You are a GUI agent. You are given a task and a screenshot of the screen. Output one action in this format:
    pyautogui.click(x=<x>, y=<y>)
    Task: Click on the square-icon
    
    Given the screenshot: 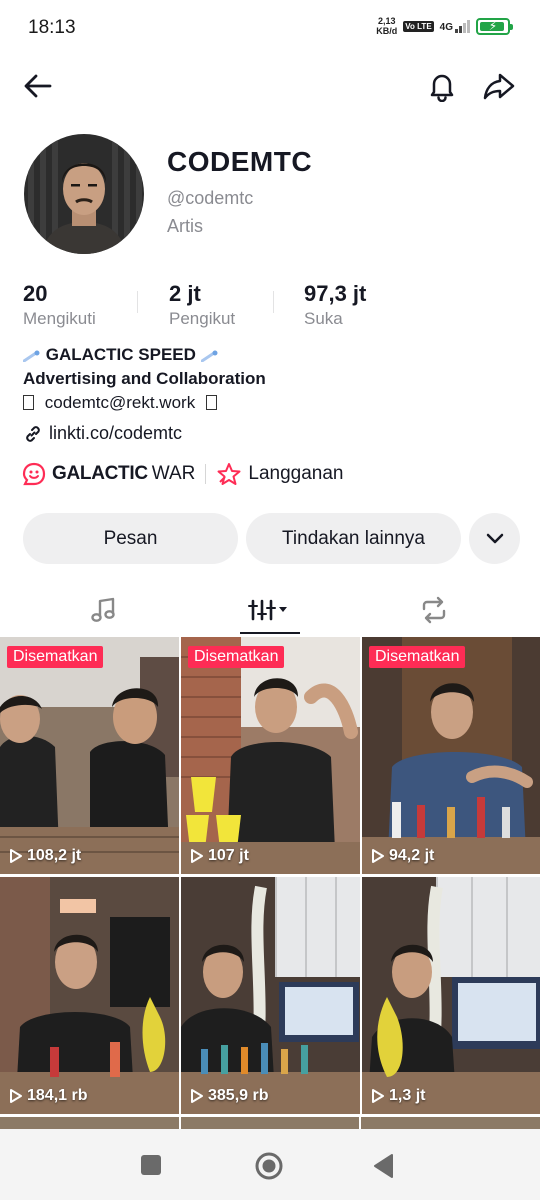 What is the action you would take?
    pyautogui.click(x=151, y=1165)
    